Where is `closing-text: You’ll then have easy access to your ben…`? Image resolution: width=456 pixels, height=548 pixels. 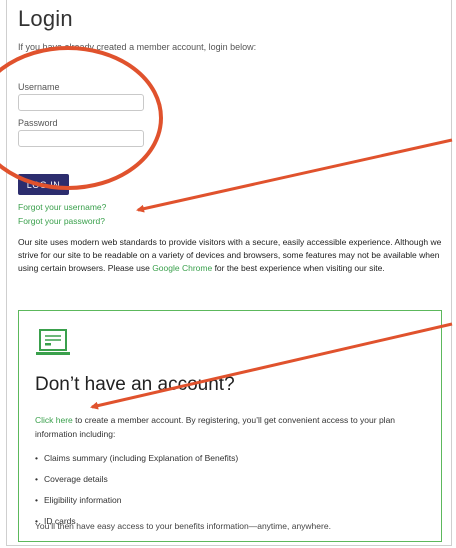 closing-text: You’ll then have easy access to your ben… is located at coordinates (183, 526).